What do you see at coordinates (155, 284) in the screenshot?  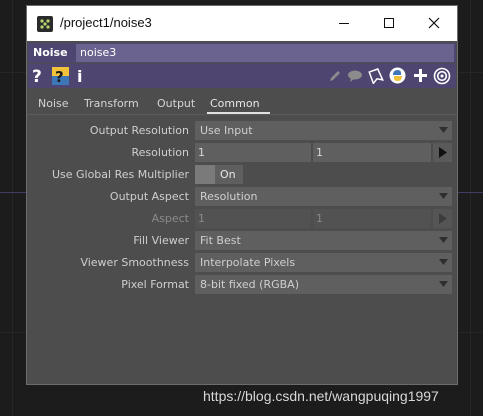 I see `param-label: Pixel Format` at bounding box center [155, 284].